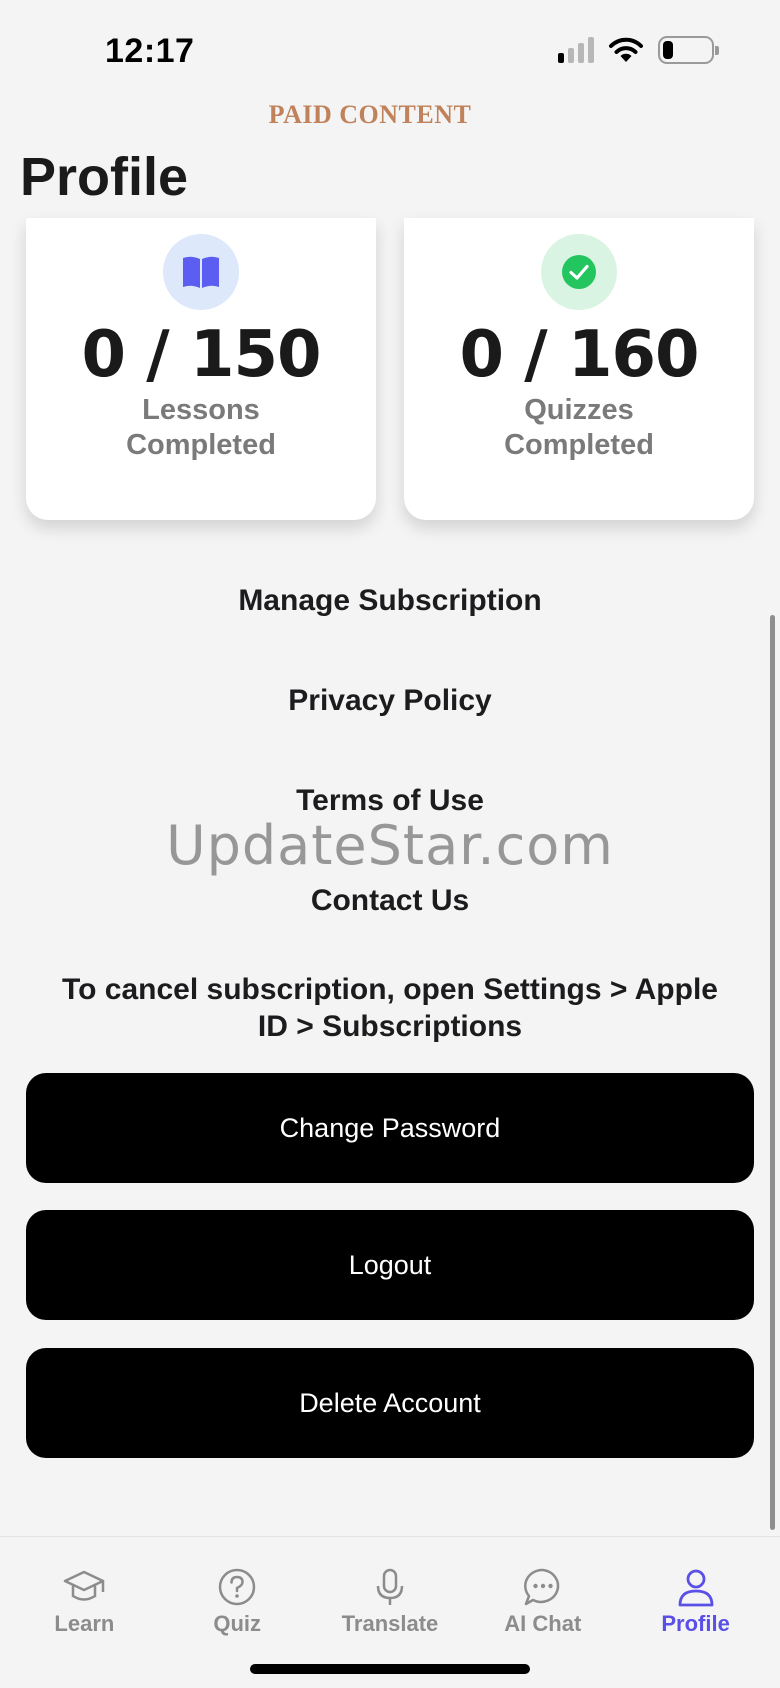 The height and width of the screenshot is (1688, 780). I want to click on lessons-stat-card: 0 / 150 Lessons Completed, so click(201, 369).